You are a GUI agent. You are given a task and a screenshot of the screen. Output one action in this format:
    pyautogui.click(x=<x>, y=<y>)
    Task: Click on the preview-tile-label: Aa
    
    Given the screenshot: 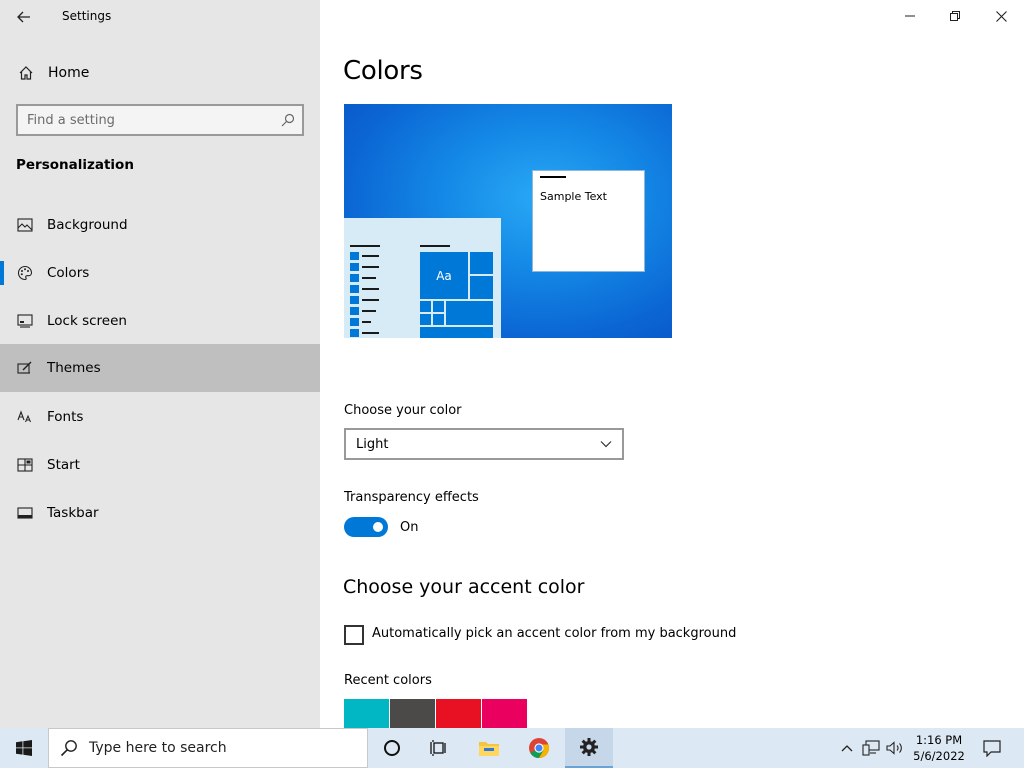 What is the action you would take?
    pyautogui.click(x=444, y=275)
    